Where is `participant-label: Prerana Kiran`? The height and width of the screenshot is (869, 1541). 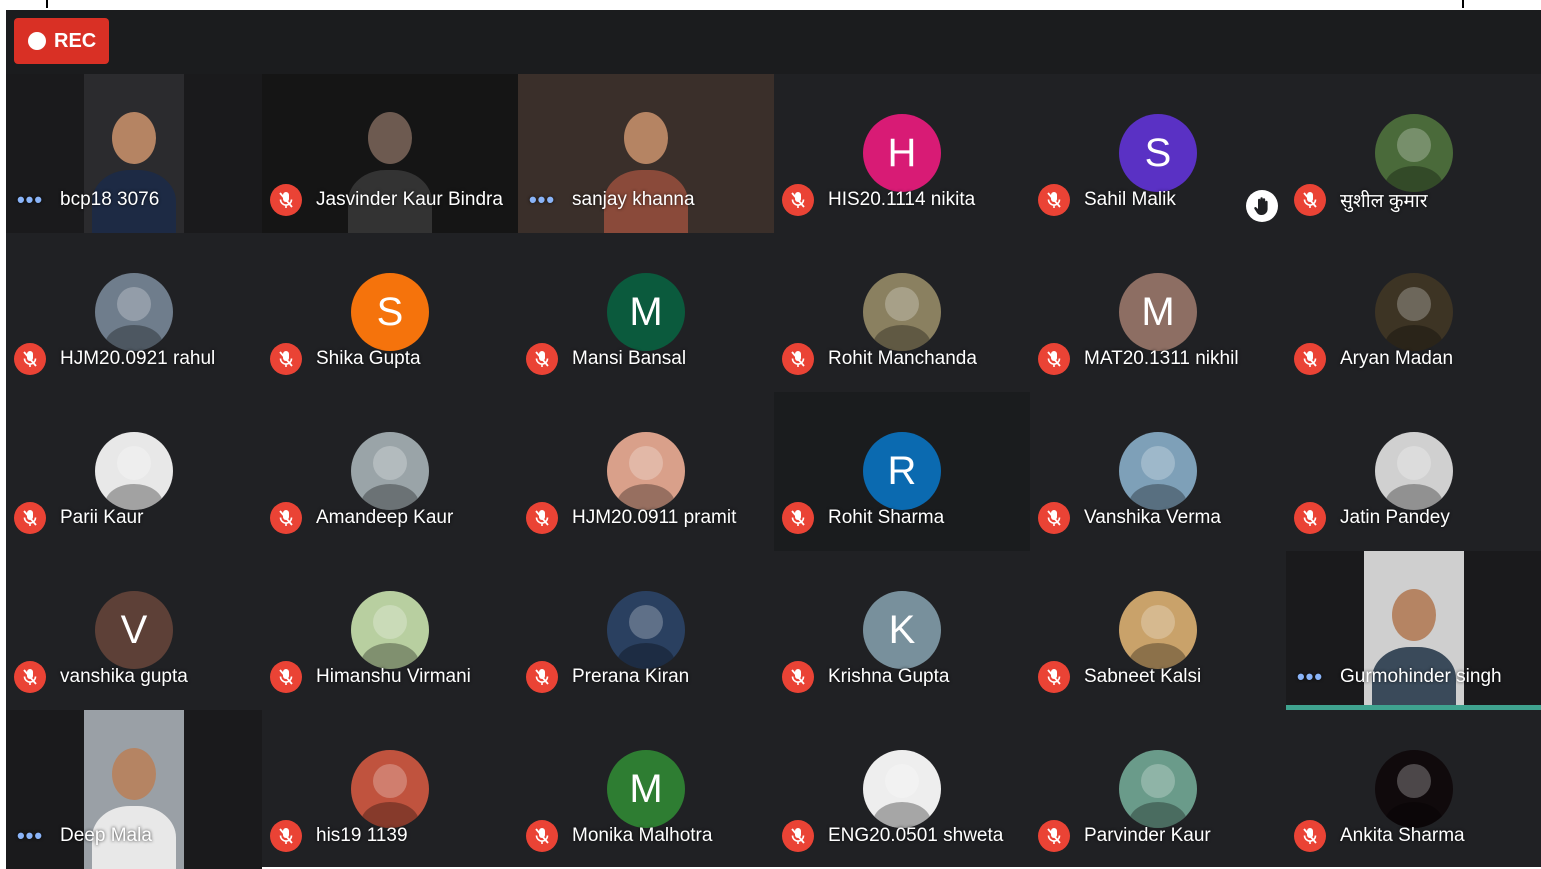
participant-label: Prerana Kiran is located at coordinates (607, 677).